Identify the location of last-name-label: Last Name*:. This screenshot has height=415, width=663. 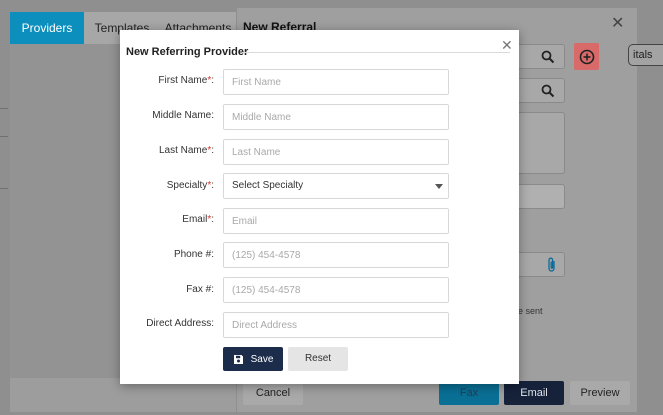
(186, 150).